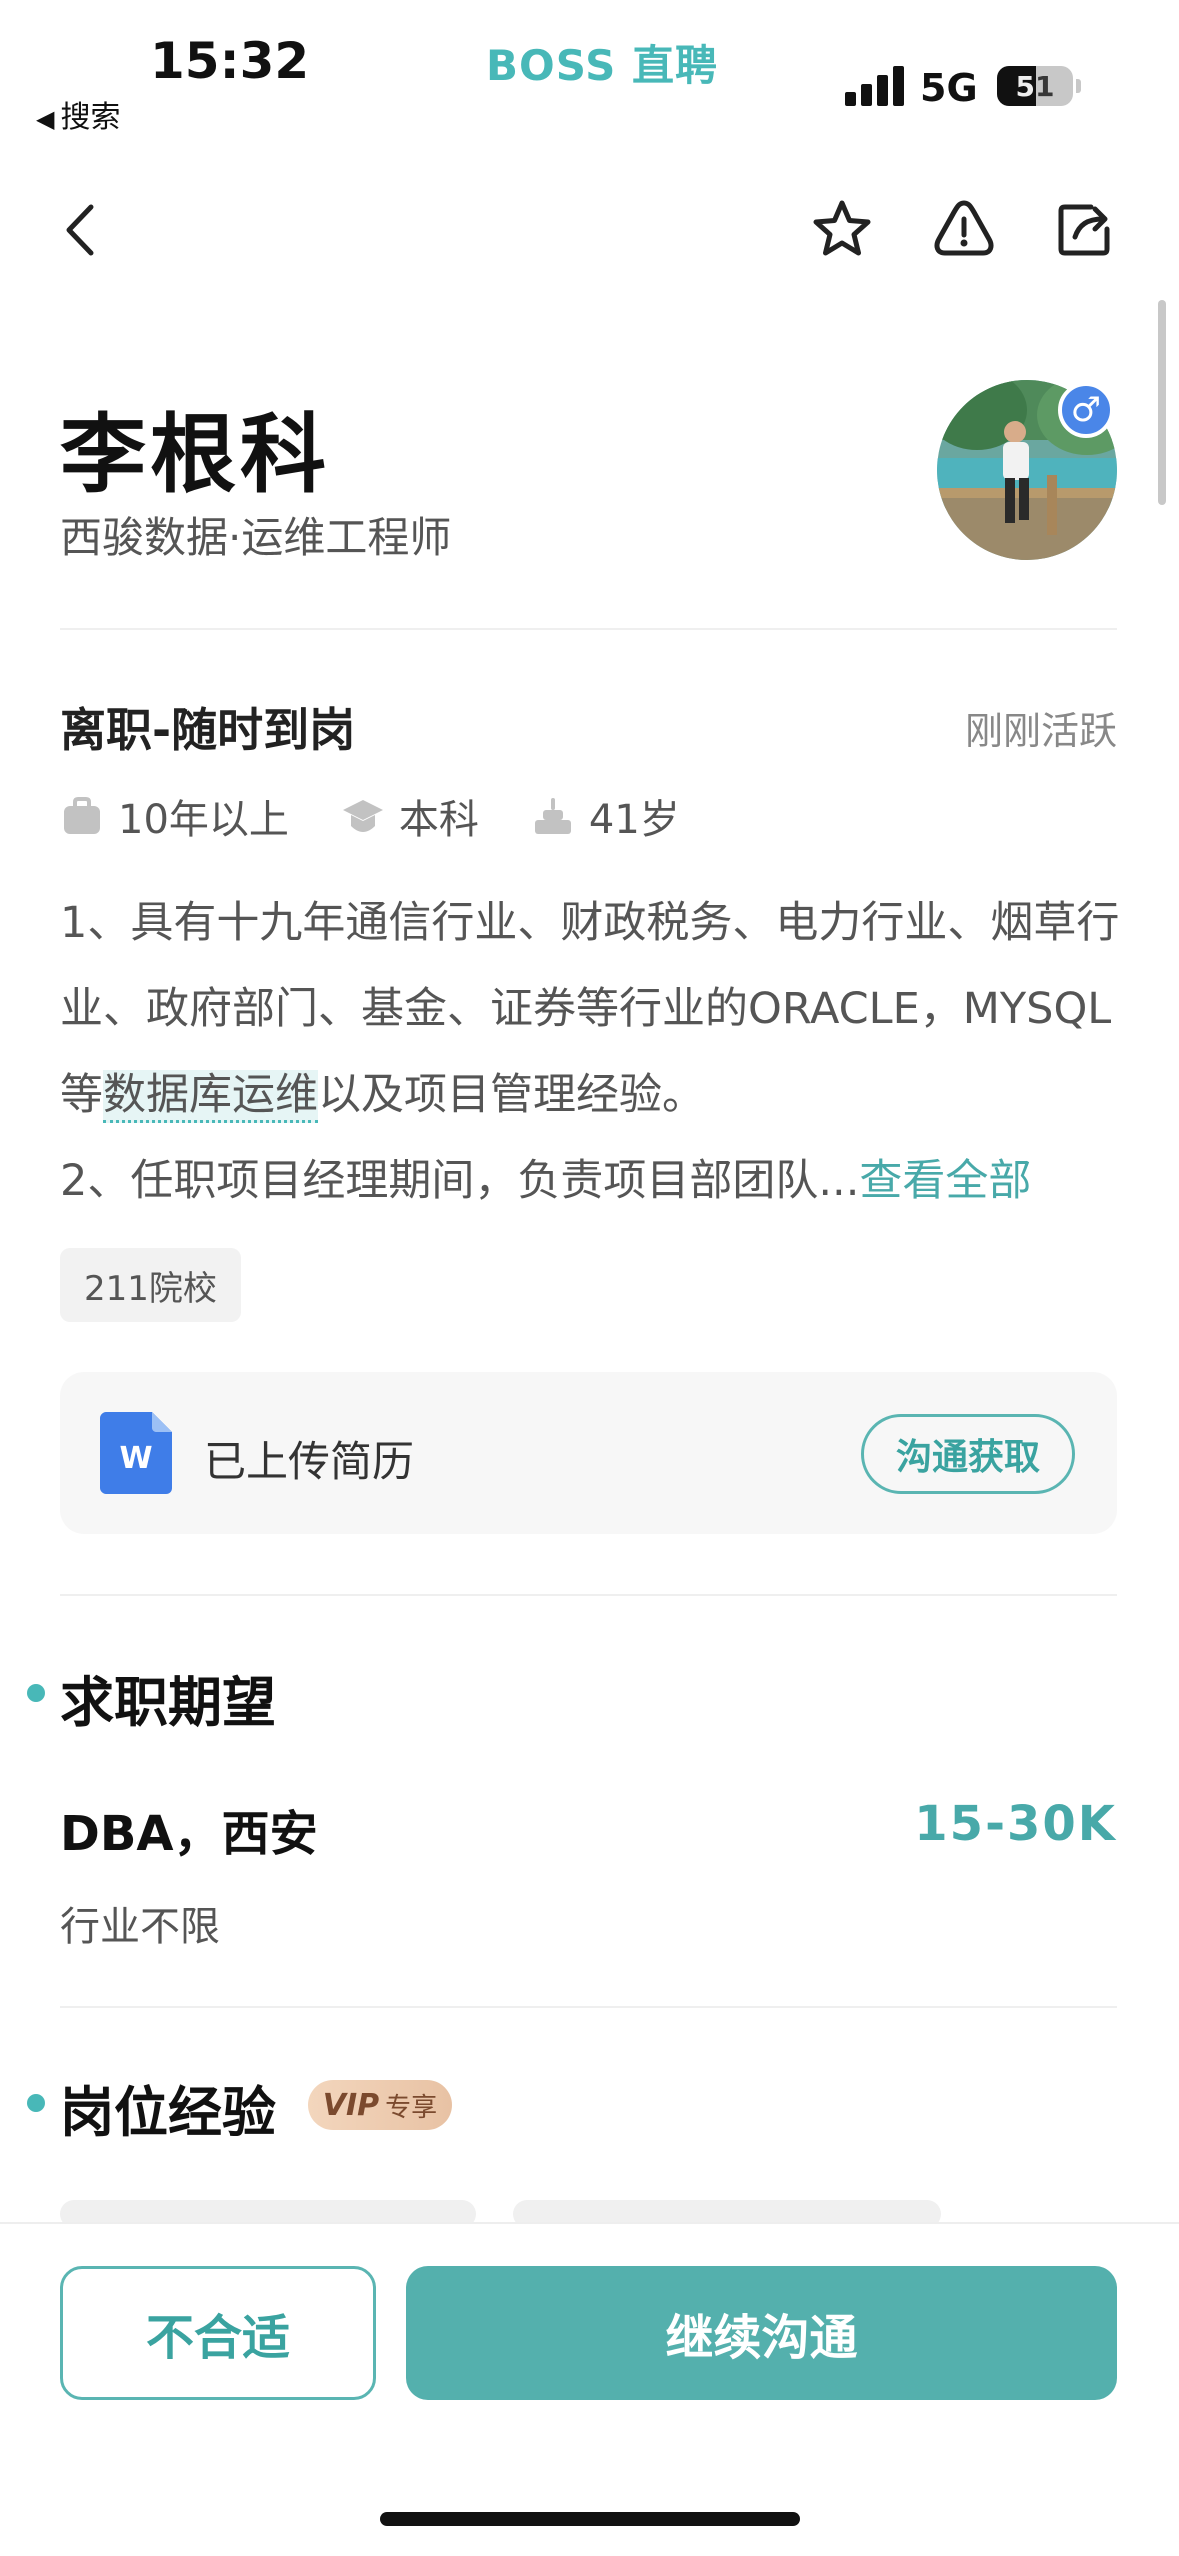 The width and height of the screenshot is (1179, 2556). What do you see at coordinates (968, 1454) in the screenshot?
I see `get-resume-button: 沟通获取` at bounding box center [968, 1454].